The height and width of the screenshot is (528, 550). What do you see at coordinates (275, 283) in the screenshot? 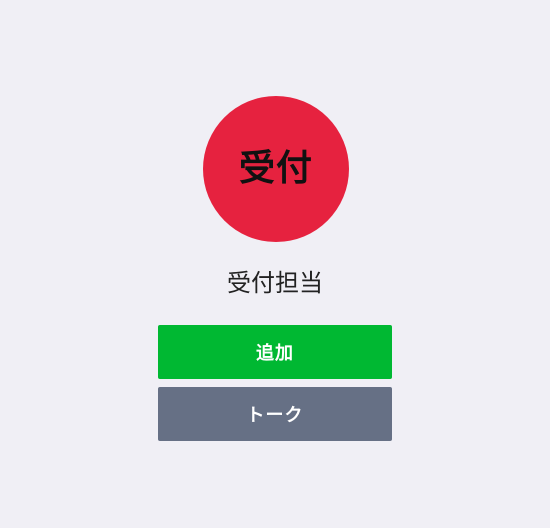
I see `profile-name: 受付担当` at bounding box center [275, 283].